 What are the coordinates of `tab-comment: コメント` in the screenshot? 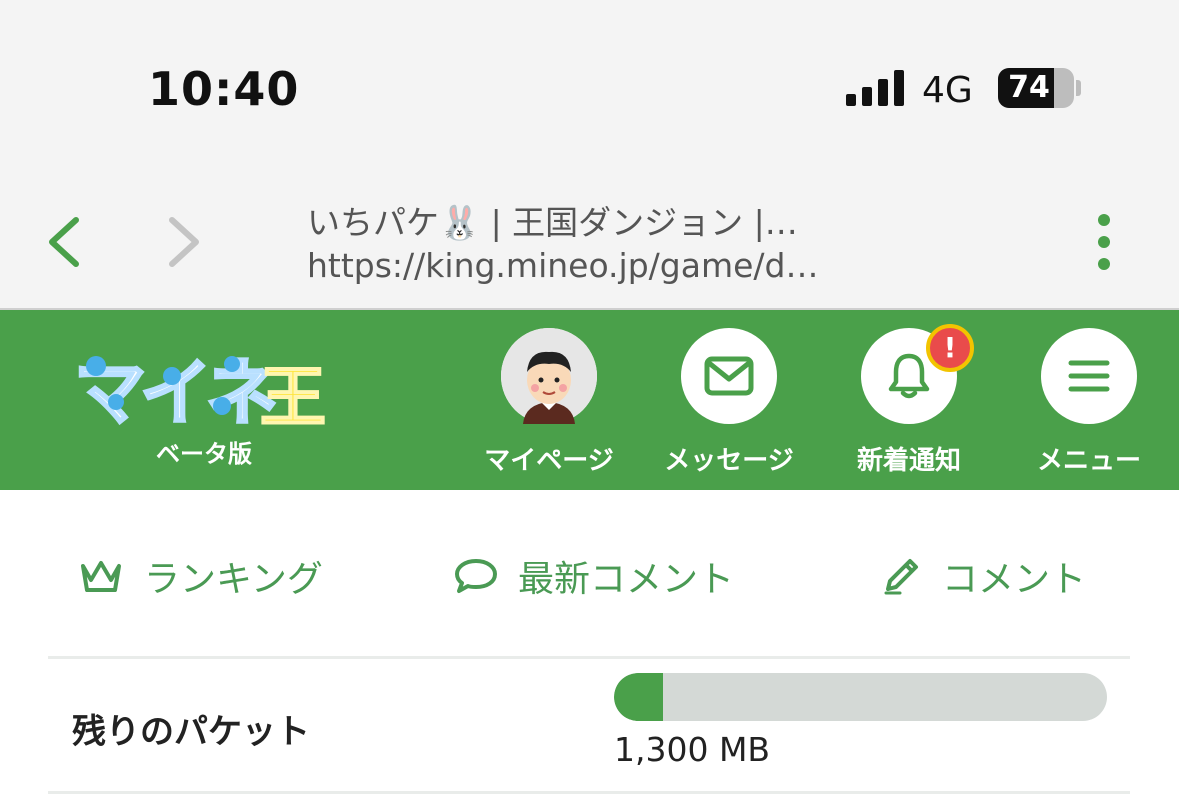 It's located at (983, 576).